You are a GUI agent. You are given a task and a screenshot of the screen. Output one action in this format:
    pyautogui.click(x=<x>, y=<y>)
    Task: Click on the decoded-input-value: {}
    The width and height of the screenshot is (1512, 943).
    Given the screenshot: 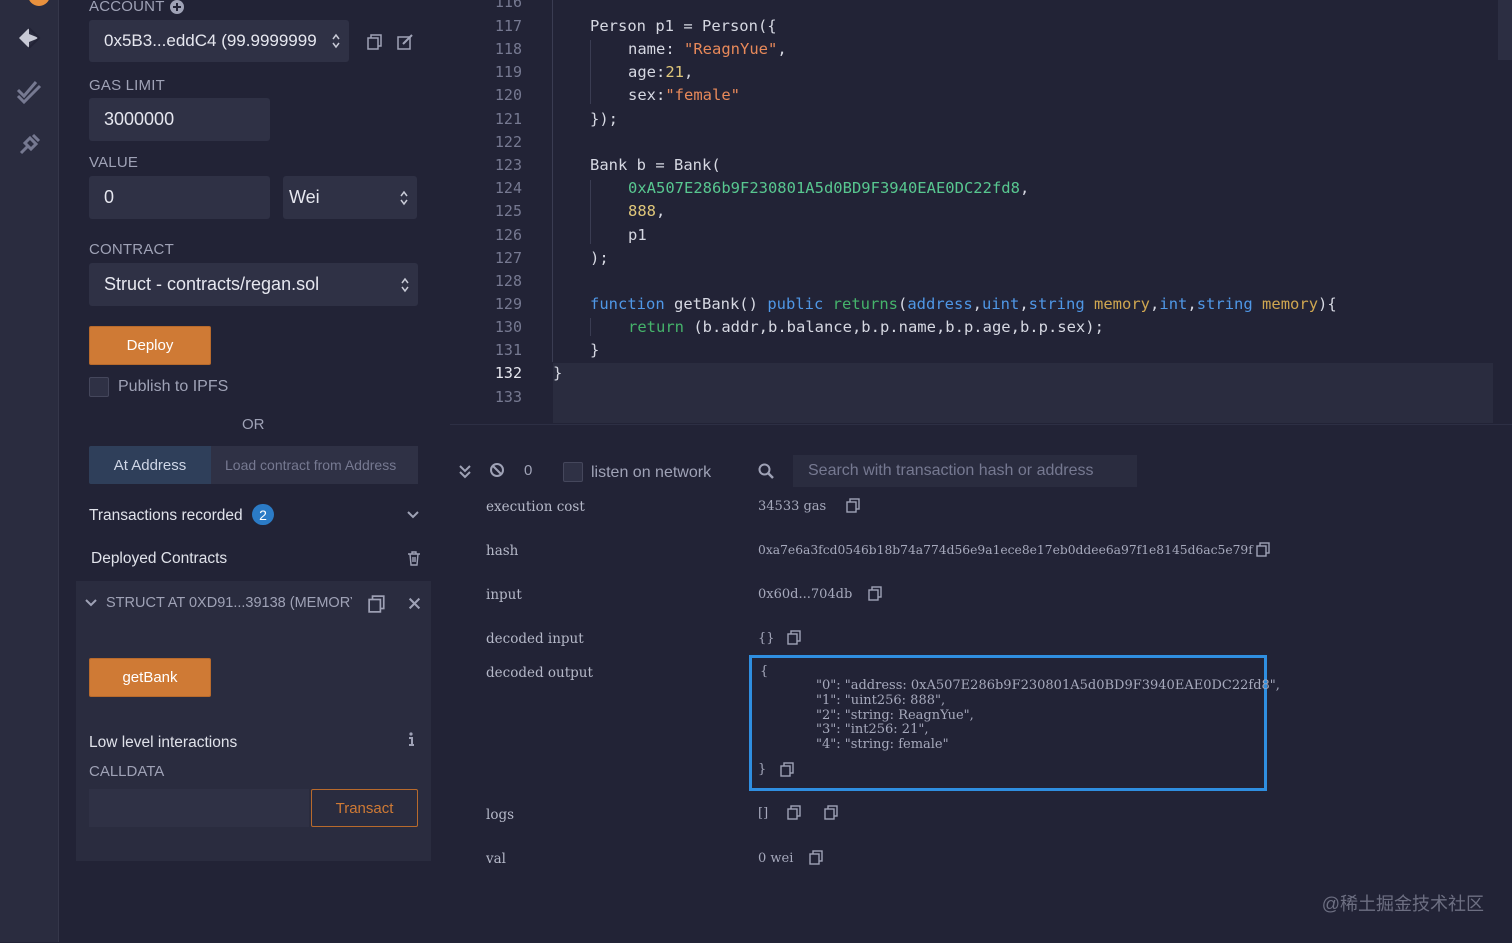 What is the action you would take?
    pyautogui.click(x=766, y=638)
    